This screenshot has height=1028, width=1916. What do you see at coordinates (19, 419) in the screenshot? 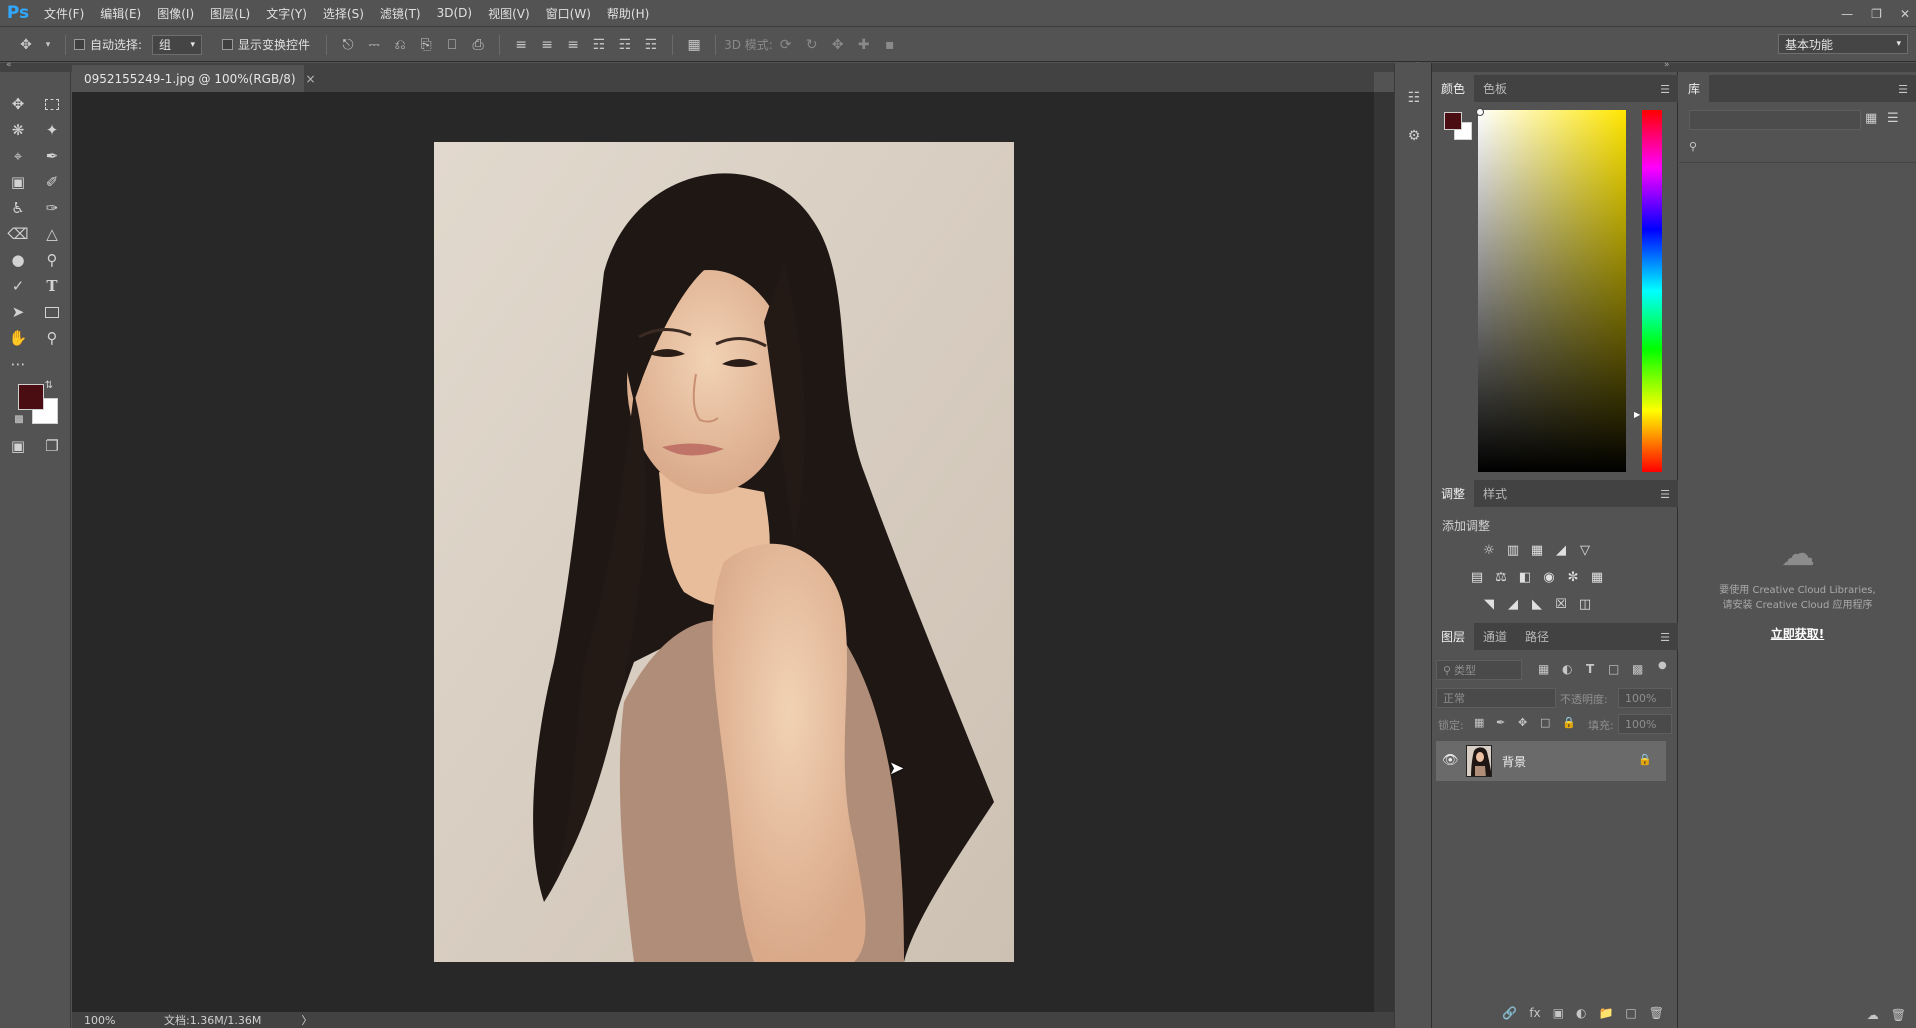
I see `default-colors-icon: ▩` at bounding box center [19, 419].